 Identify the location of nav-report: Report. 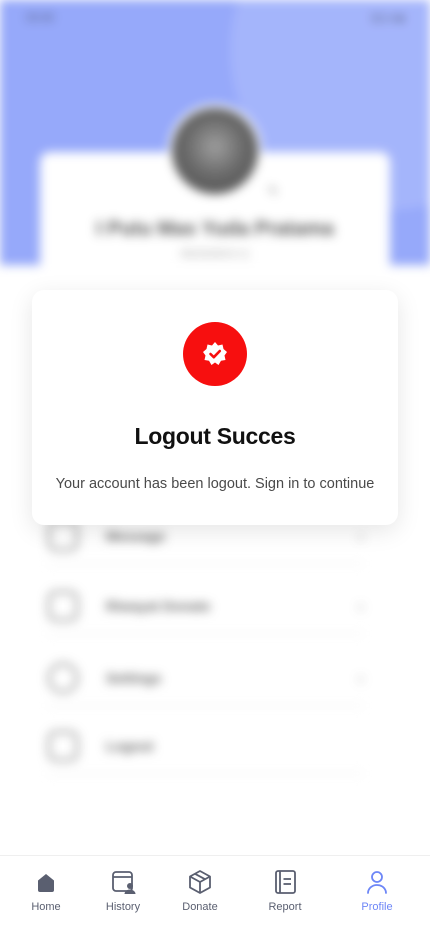
(285, 890).